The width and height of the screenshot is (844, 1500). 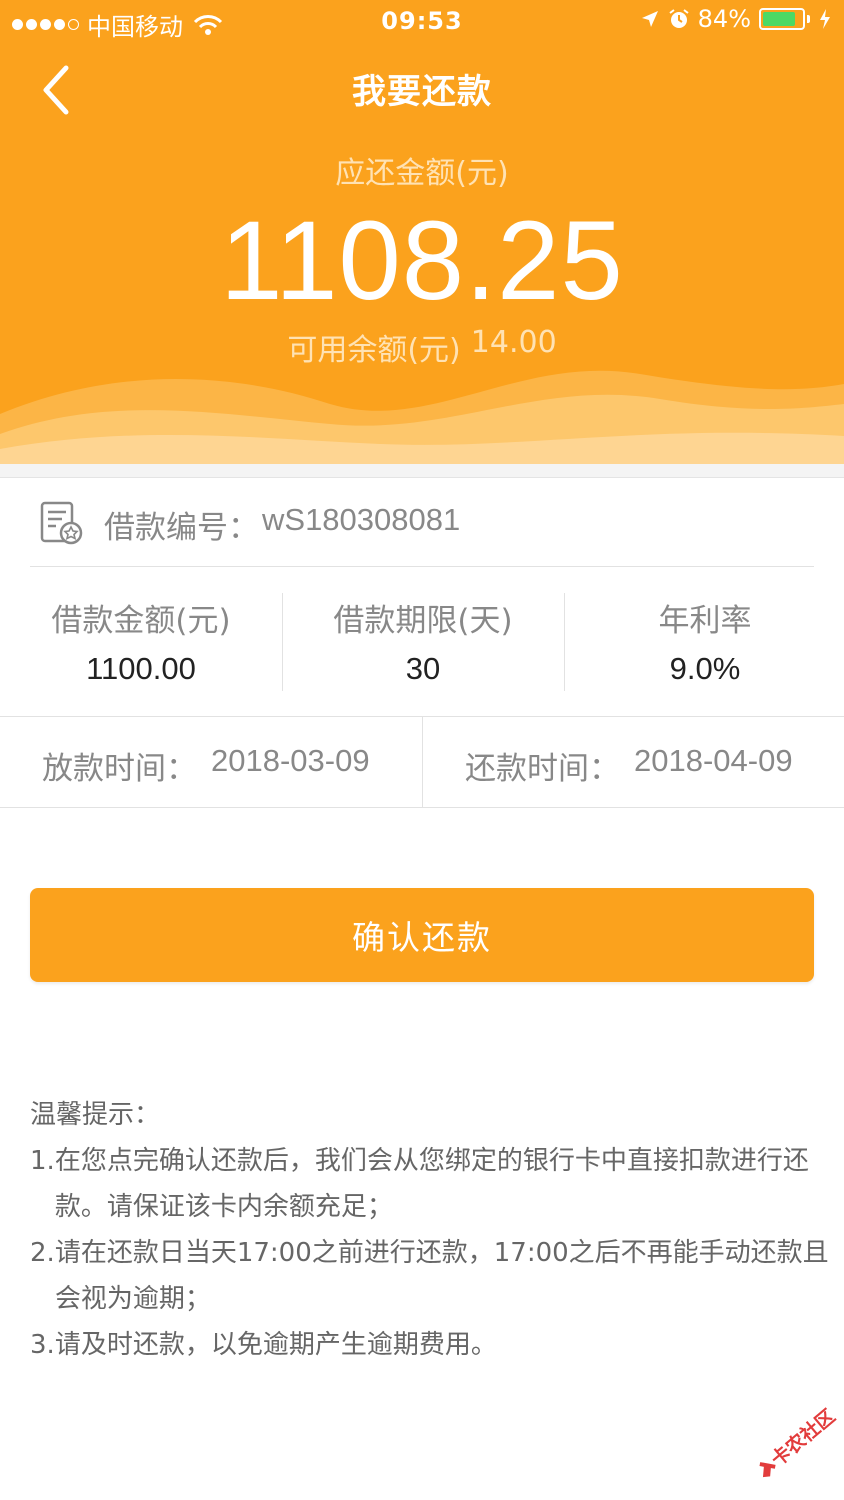 I want to click on battery-icon, so click(x=782, y=19).